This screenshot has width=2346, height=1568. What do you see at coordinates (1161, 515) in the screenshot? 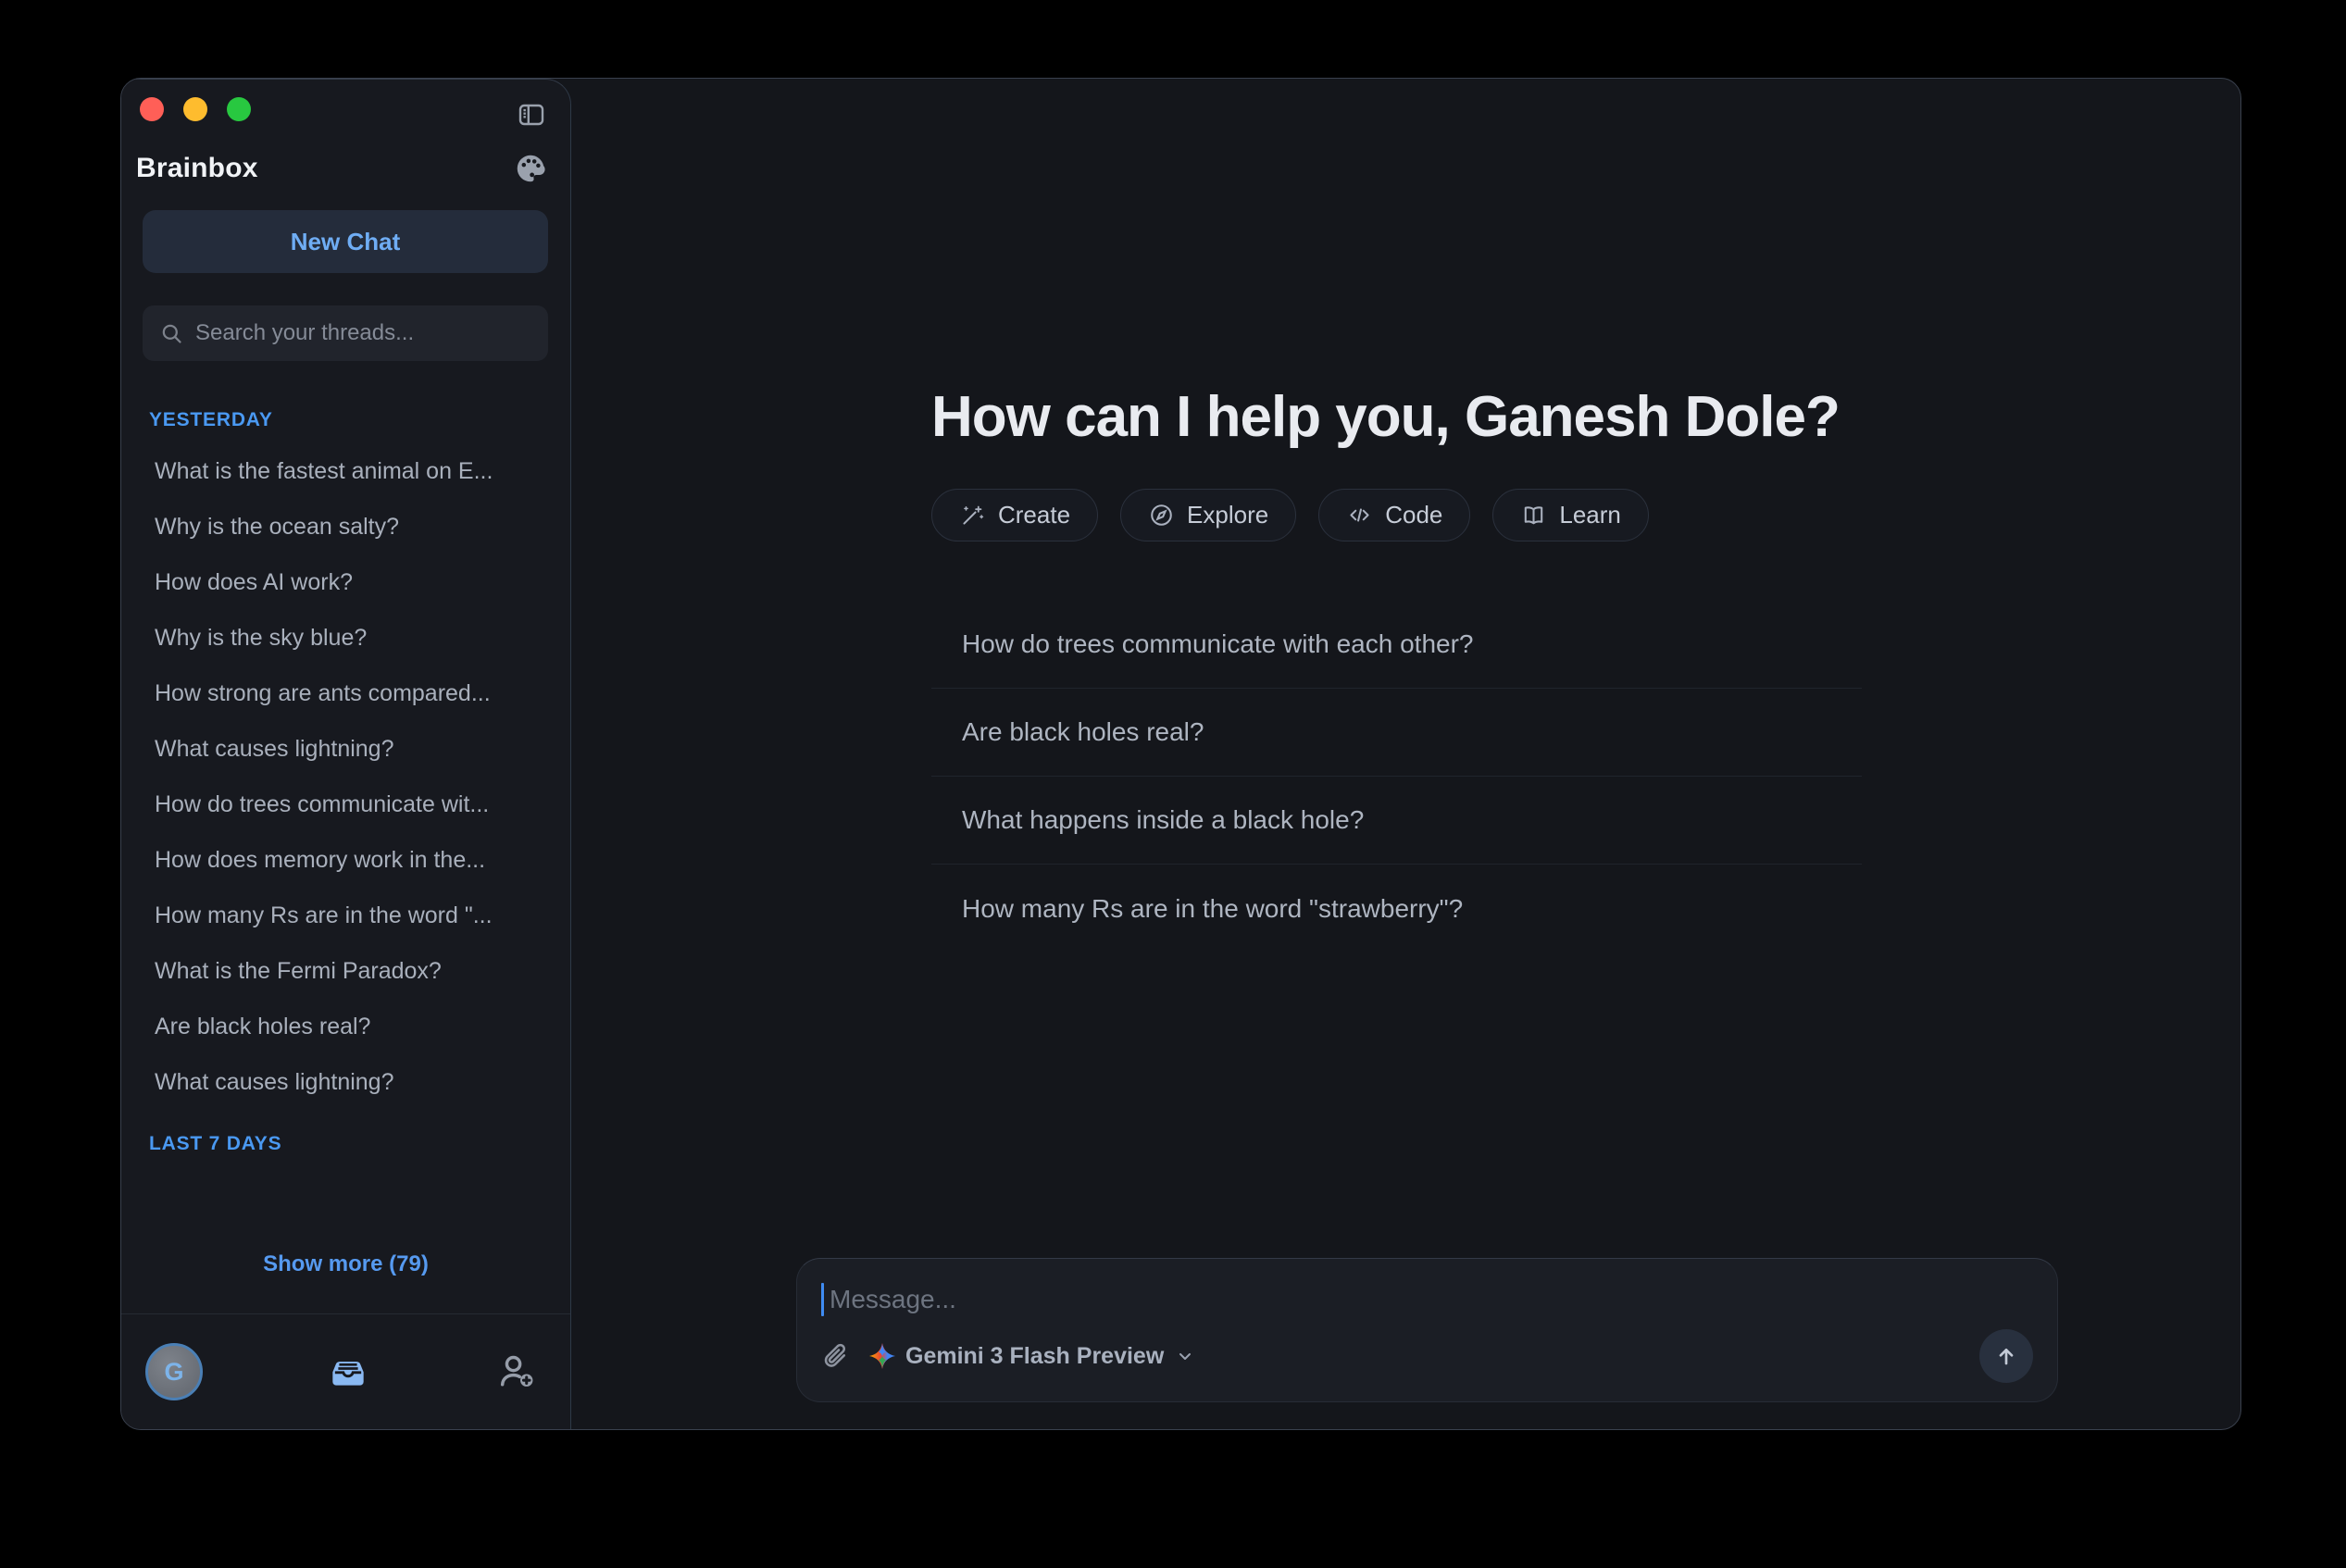
I see `compass-icon` at bounding box center [1161, 515].